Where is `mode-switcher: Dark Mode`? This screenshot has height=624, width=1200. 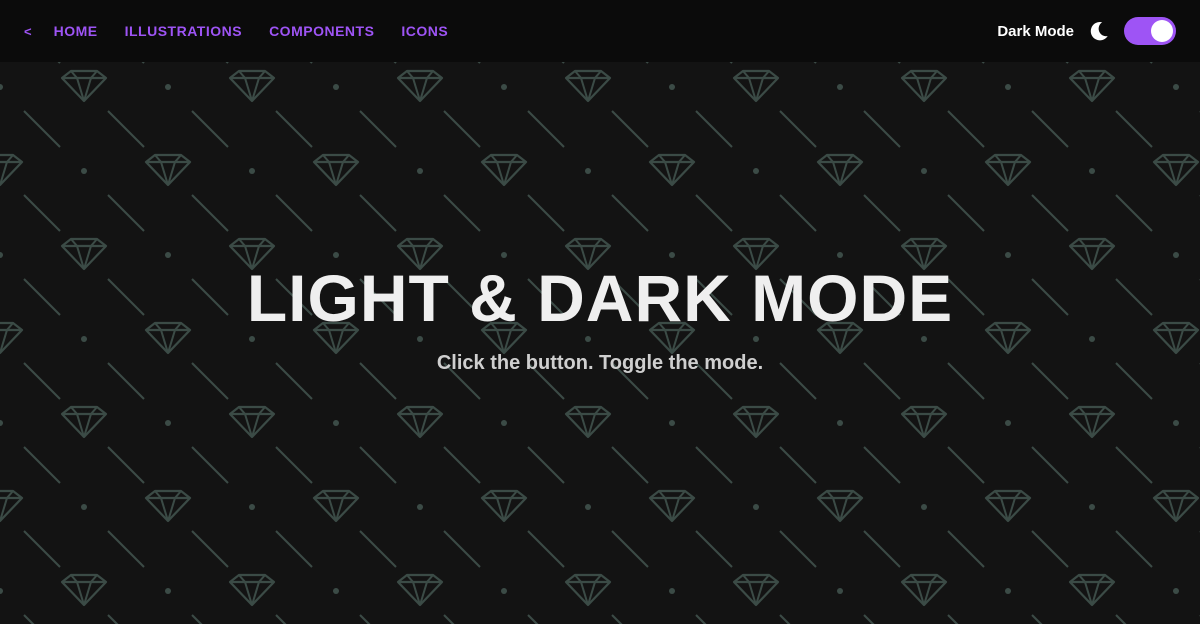 mode-switcher: Dark Mode is located at coordinates (1086, 31).